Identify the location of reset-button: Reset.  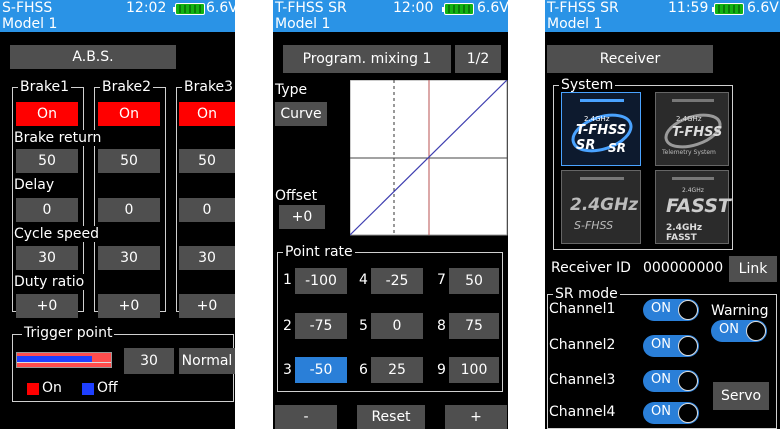
(391, 417).